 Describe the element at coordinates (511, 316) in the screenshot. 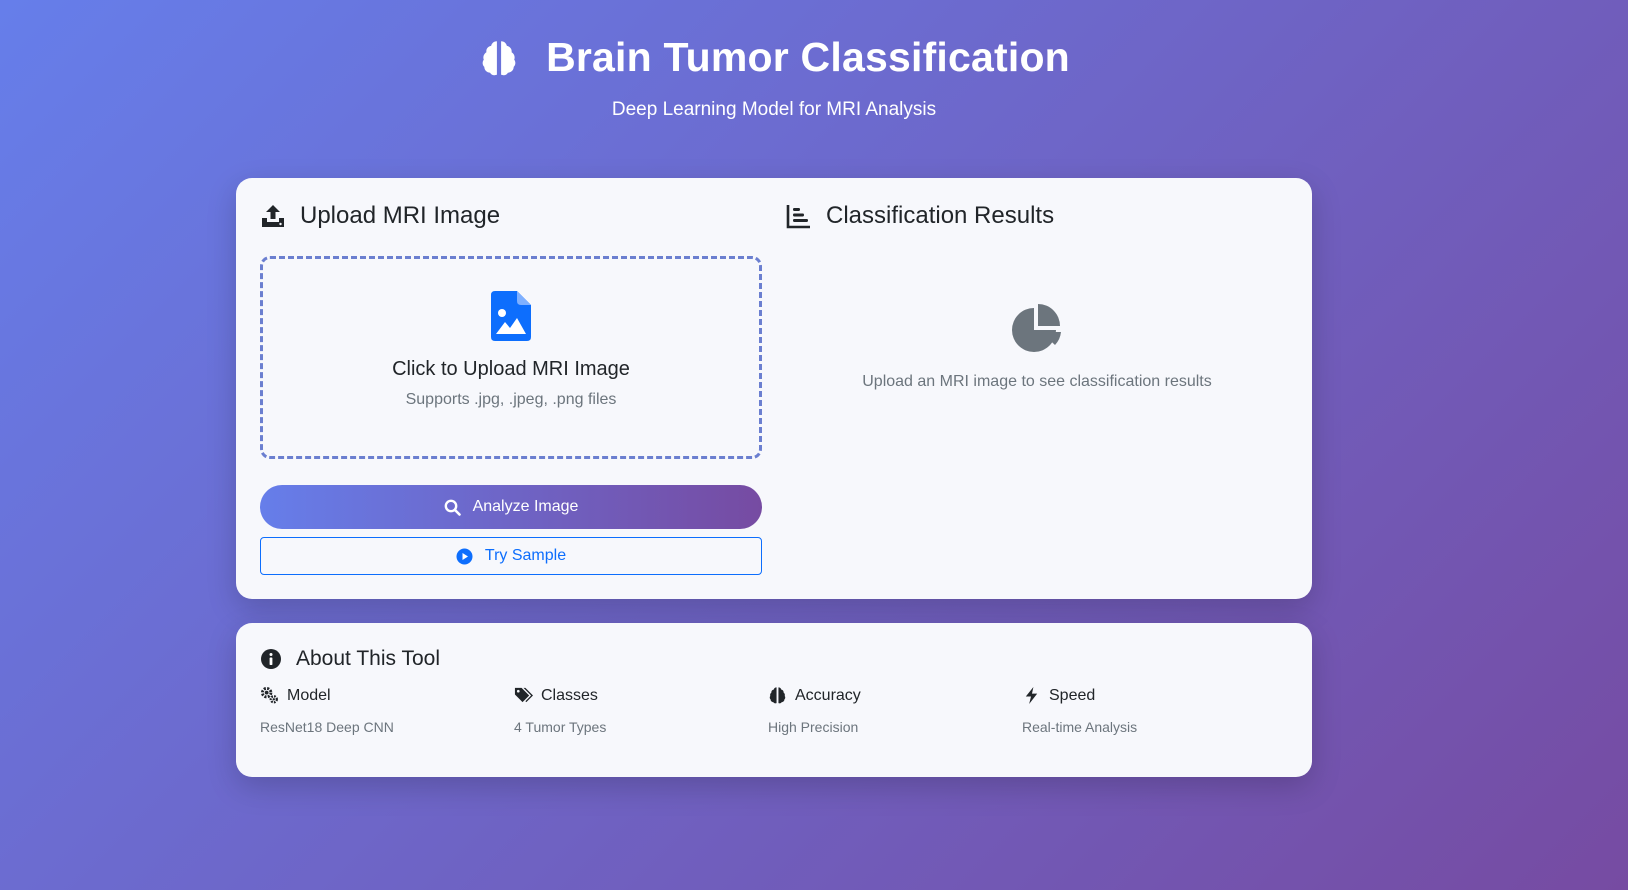

I see `file-image-icon` at that location.